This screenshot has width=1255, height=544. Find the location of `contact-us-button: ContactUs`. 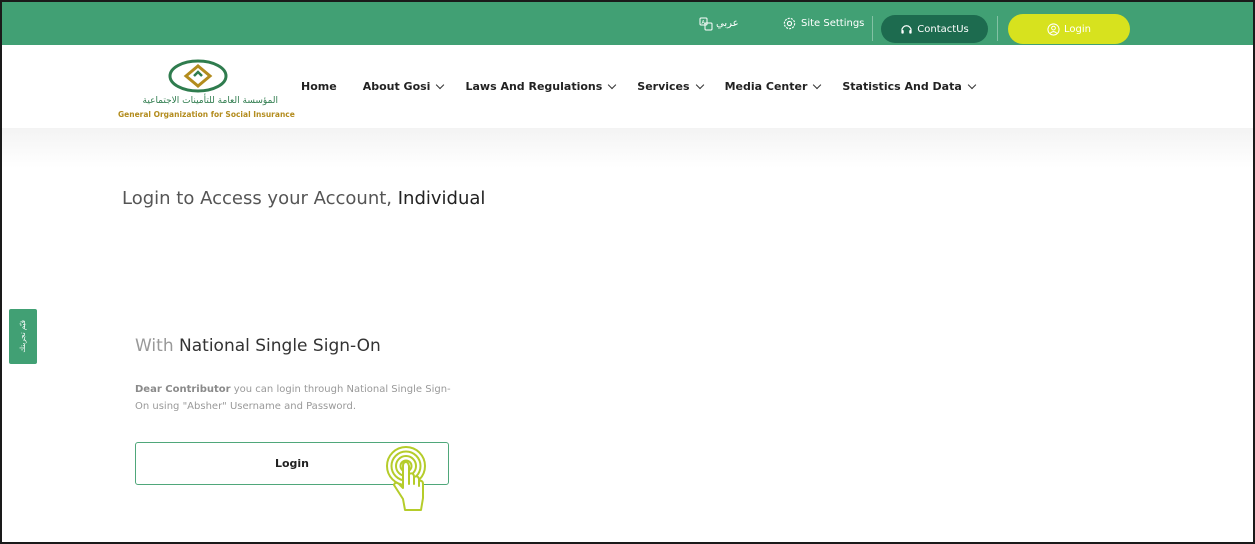

contact-us-button: ContactUs is located at coordinates (934, 29).